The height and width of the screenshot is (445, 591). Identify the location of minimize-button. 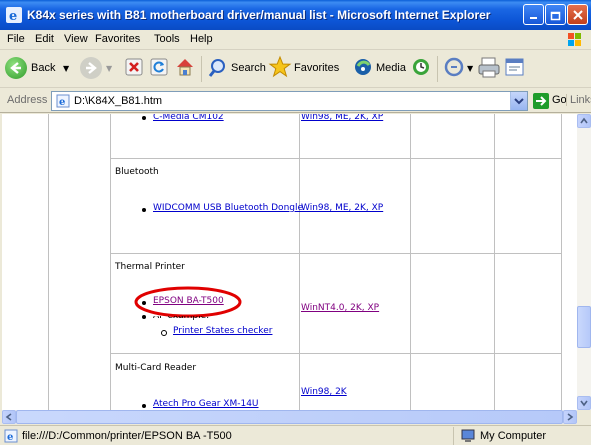
(533, 14).